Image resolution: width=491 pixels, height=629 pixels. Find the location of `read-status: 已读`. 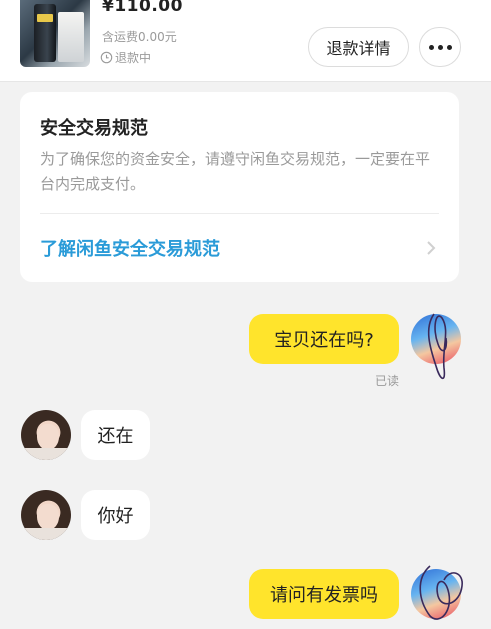

read-status: 已读 is located at coordinates (387, 381).